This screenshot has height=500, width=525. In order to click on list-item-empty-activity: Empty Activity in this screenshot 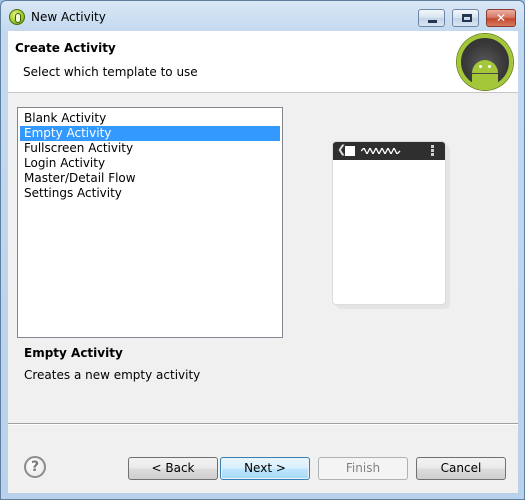, I will do `click(150, 133)`.